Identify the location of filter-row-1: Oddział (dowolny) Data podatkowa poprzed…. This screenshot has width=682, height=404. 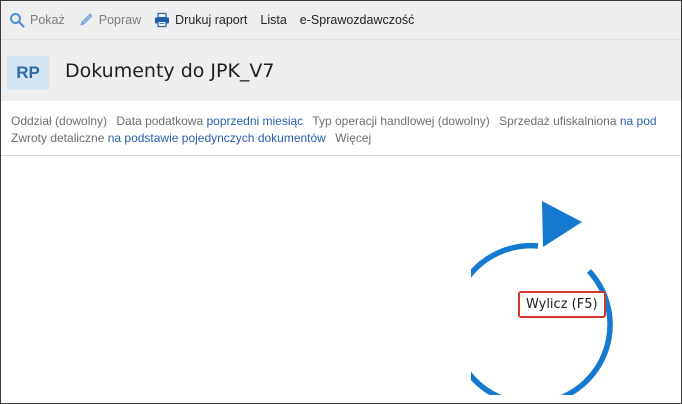
(334, 121).